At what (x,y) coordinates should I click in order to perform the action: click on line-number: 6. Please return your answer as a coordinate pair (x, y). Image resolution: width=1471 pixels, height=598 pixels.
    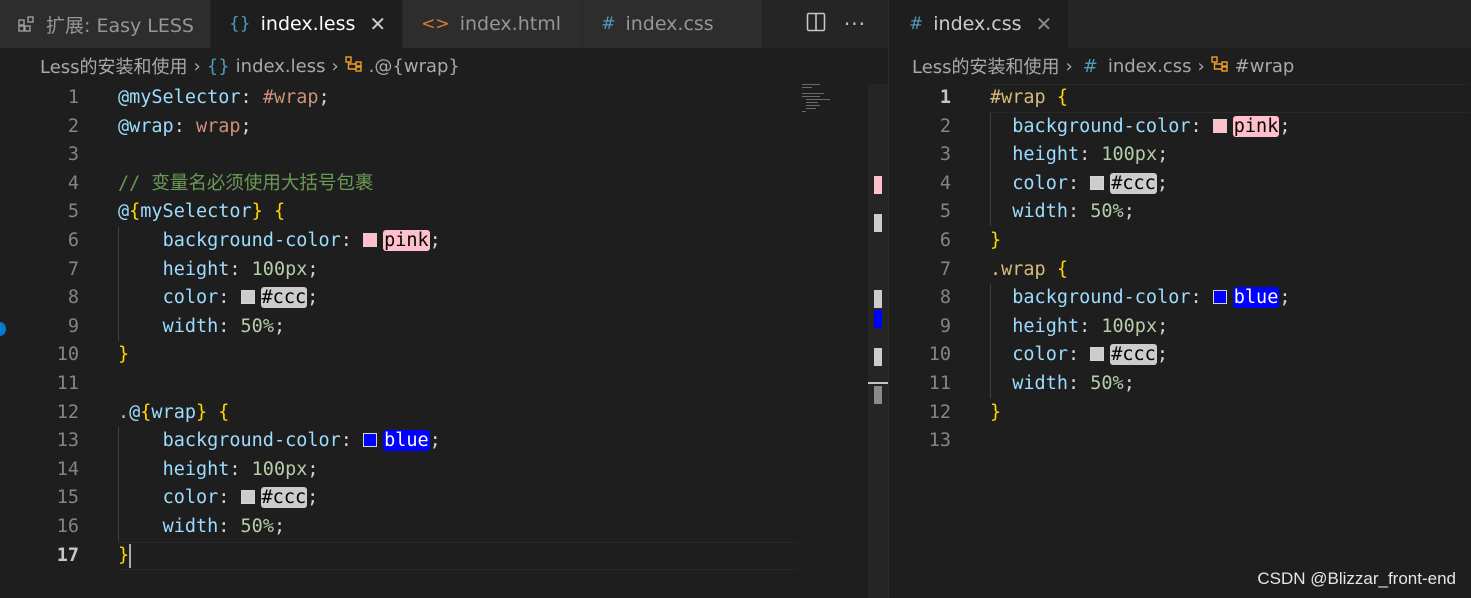
    Looking at the image, I should click on (945, 240).